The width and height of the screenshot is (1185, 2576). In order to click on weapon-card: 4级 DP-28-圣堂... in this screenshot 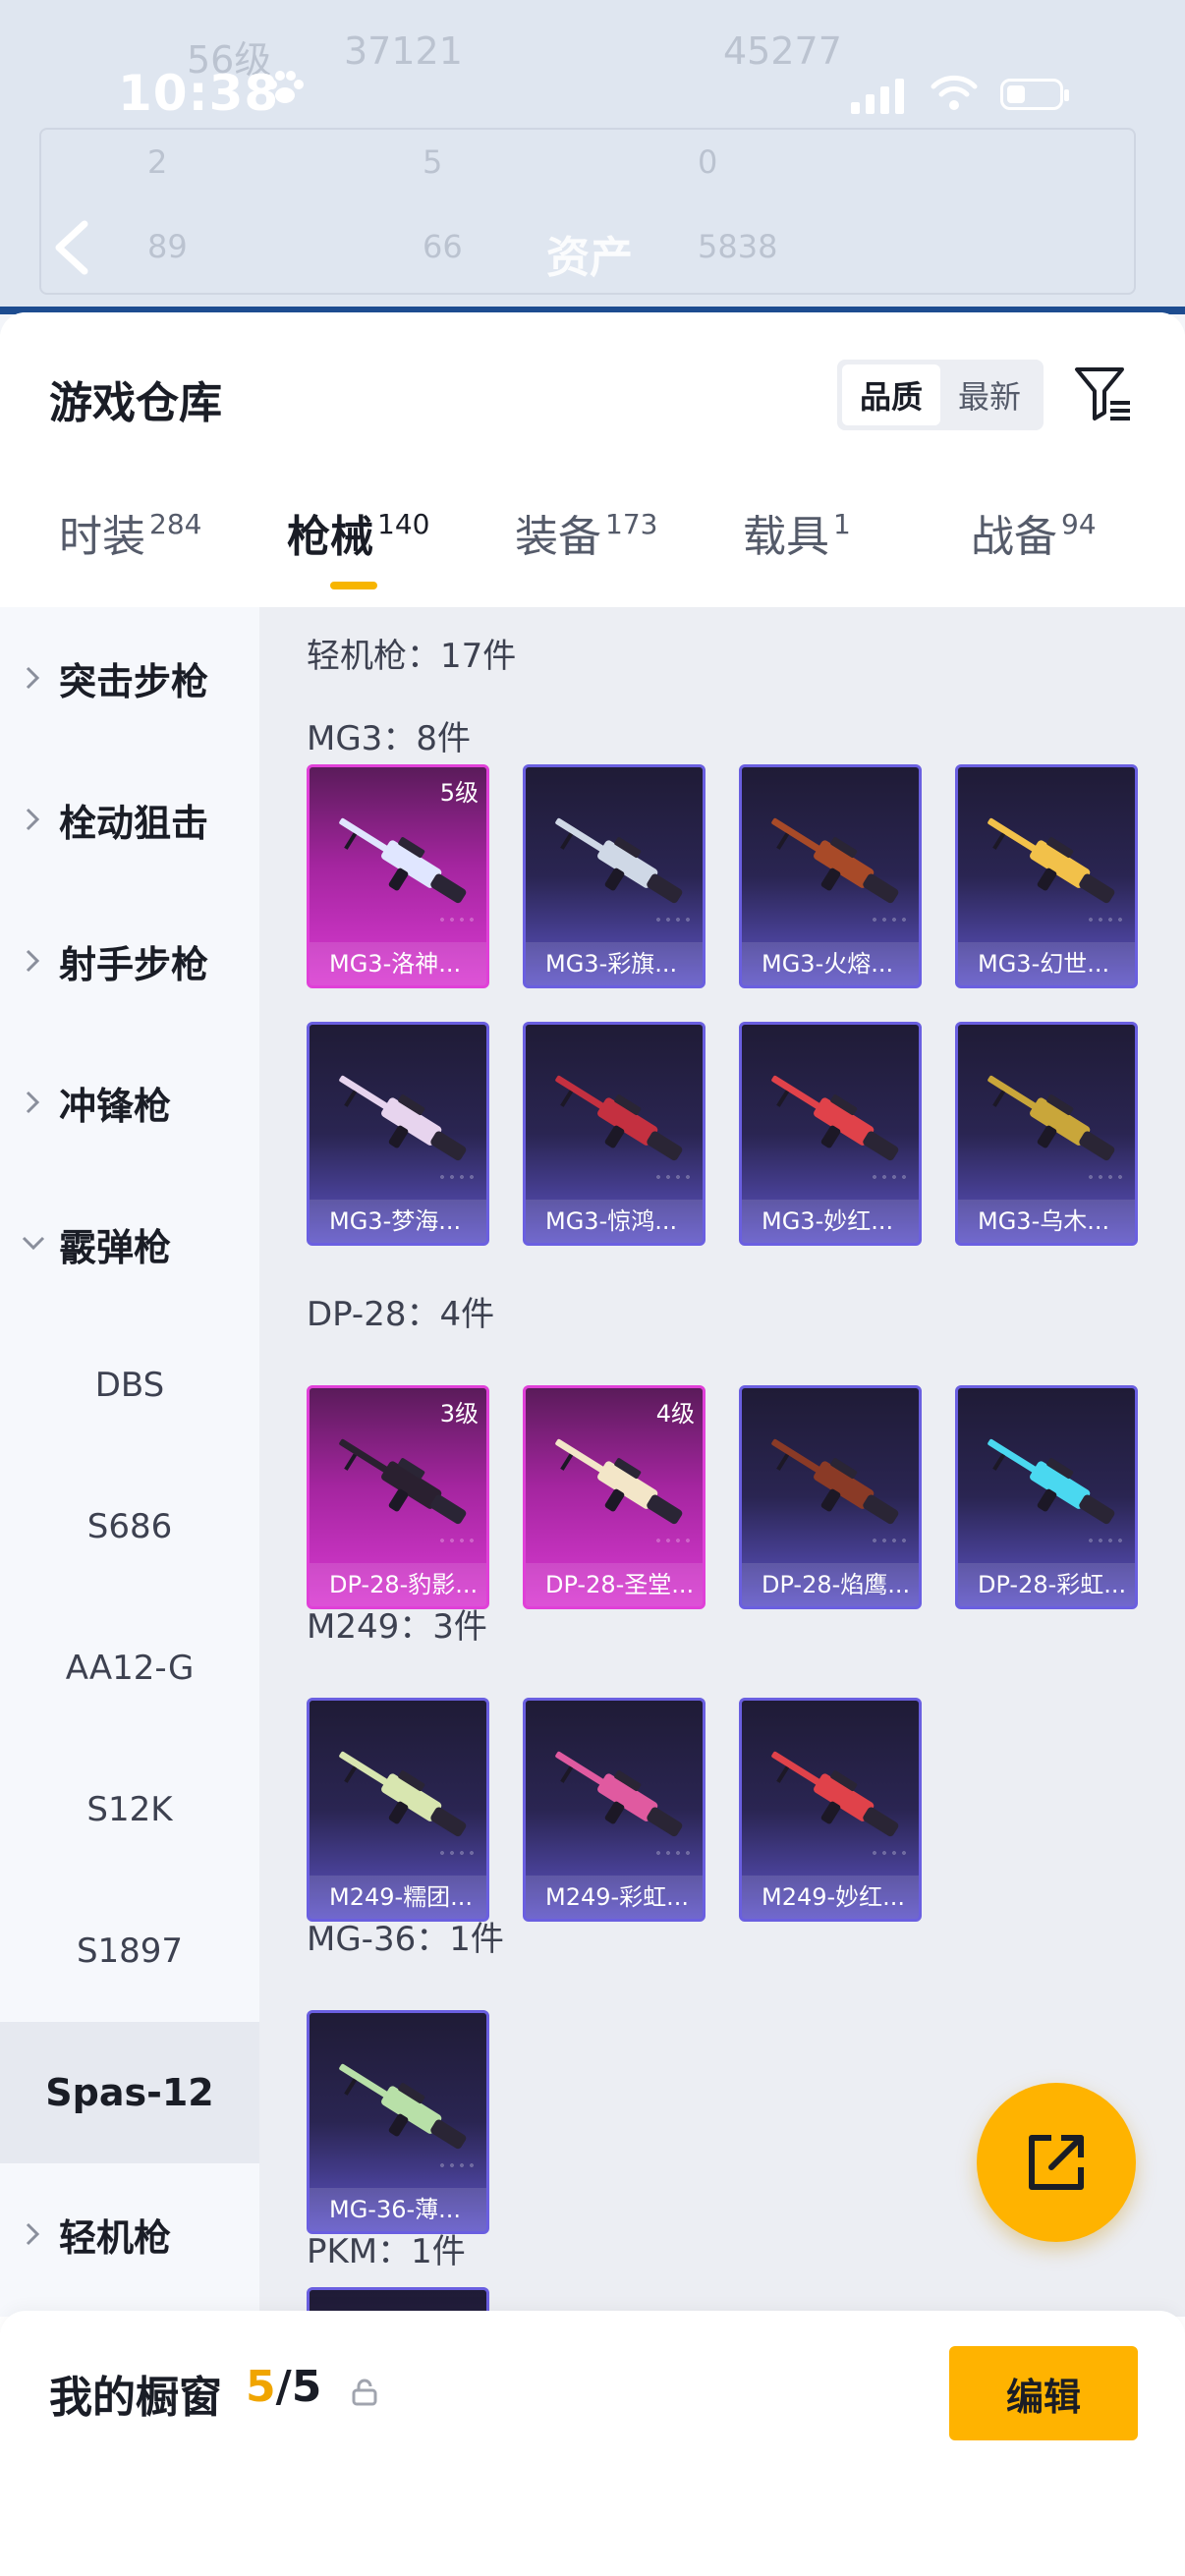, I will do `click(614, 1497)`.